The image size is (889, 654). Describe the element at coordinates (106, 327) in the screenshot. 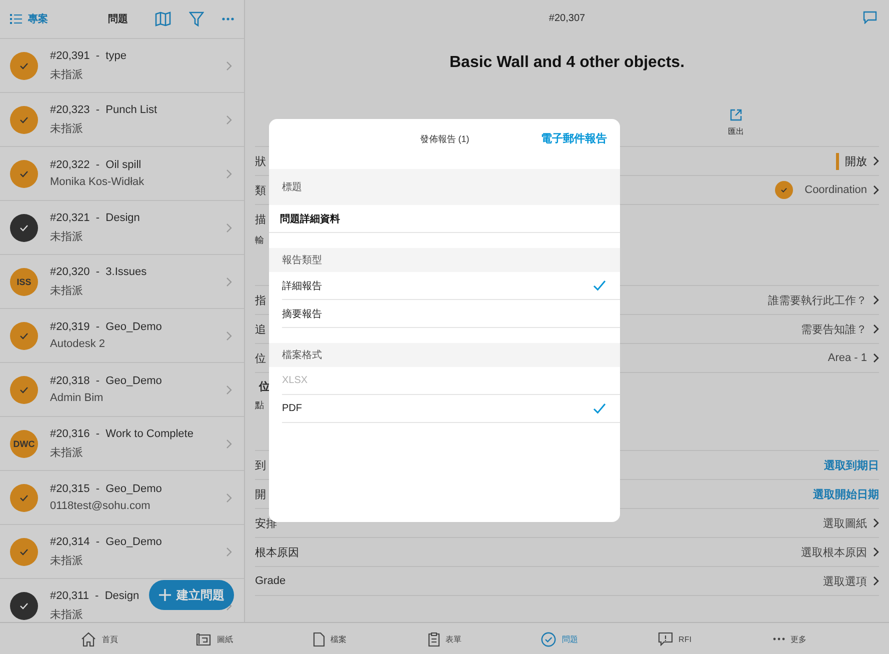

I see `issue-title: #20,319 - Geo_Demo` at that location.